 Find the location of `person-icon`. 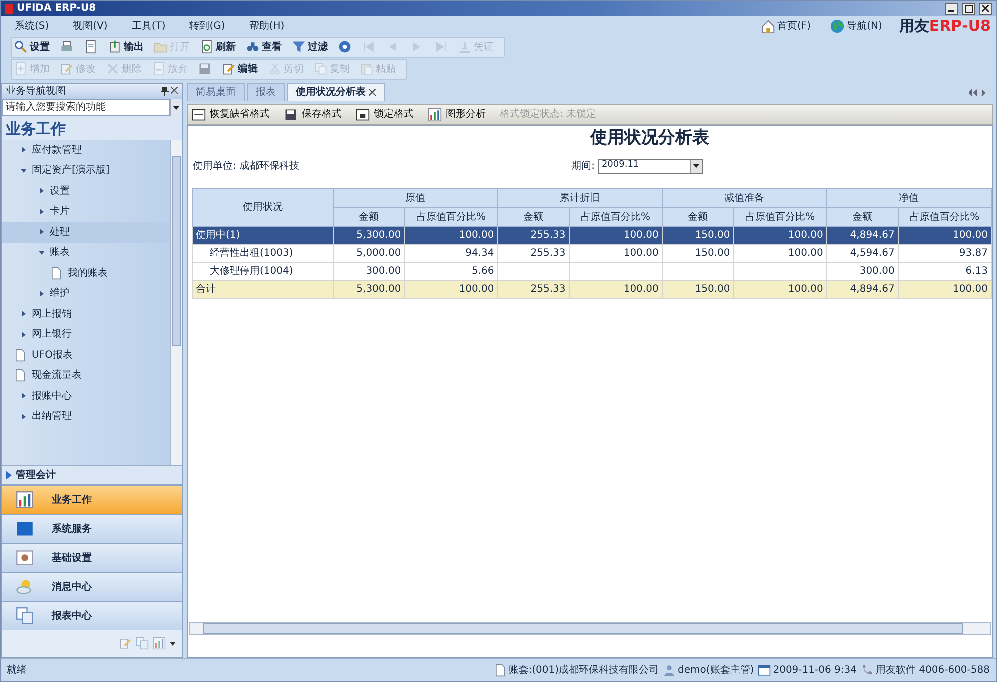

person-icon is located at coordinates (669, 670).